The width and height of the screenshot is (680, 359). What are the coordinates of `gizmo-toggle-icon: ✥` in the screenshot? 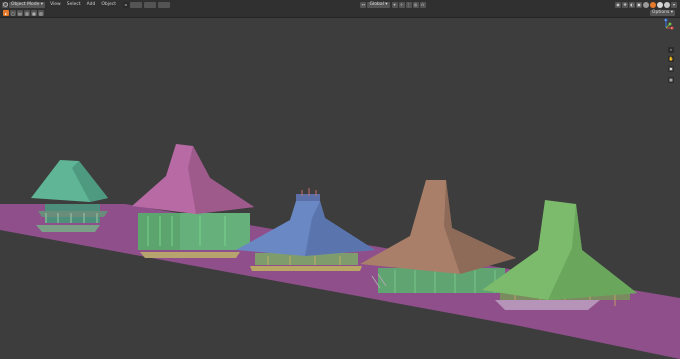 It's located at (625, 4).